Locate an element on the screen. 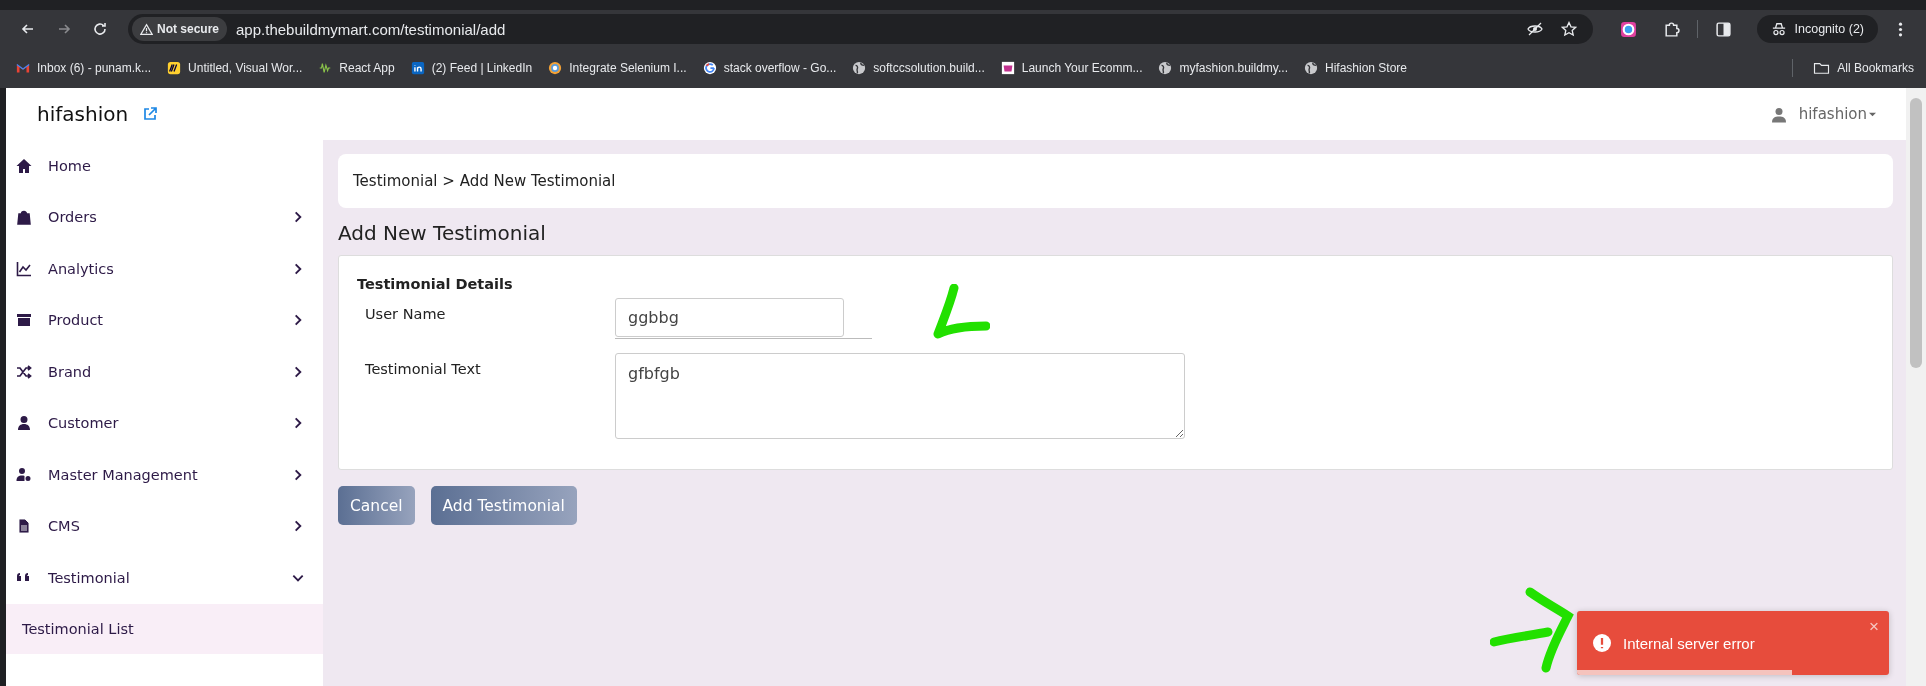 The height and width of the screenshot is (686, 1926). cancel-button: Cancel is located at coordinates (376, 505).